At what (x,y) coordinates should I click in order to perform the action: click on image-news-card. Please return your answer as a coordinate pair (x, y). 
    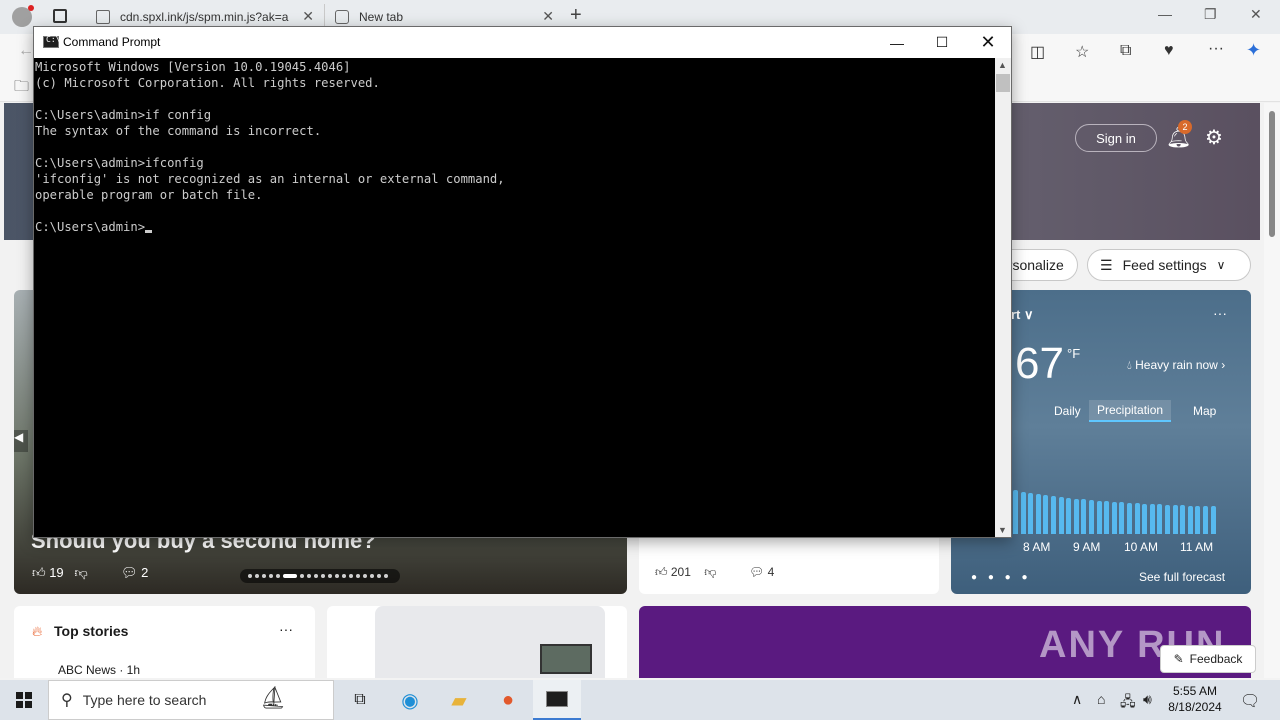
    Looking at the image, I should click on (477, 642).